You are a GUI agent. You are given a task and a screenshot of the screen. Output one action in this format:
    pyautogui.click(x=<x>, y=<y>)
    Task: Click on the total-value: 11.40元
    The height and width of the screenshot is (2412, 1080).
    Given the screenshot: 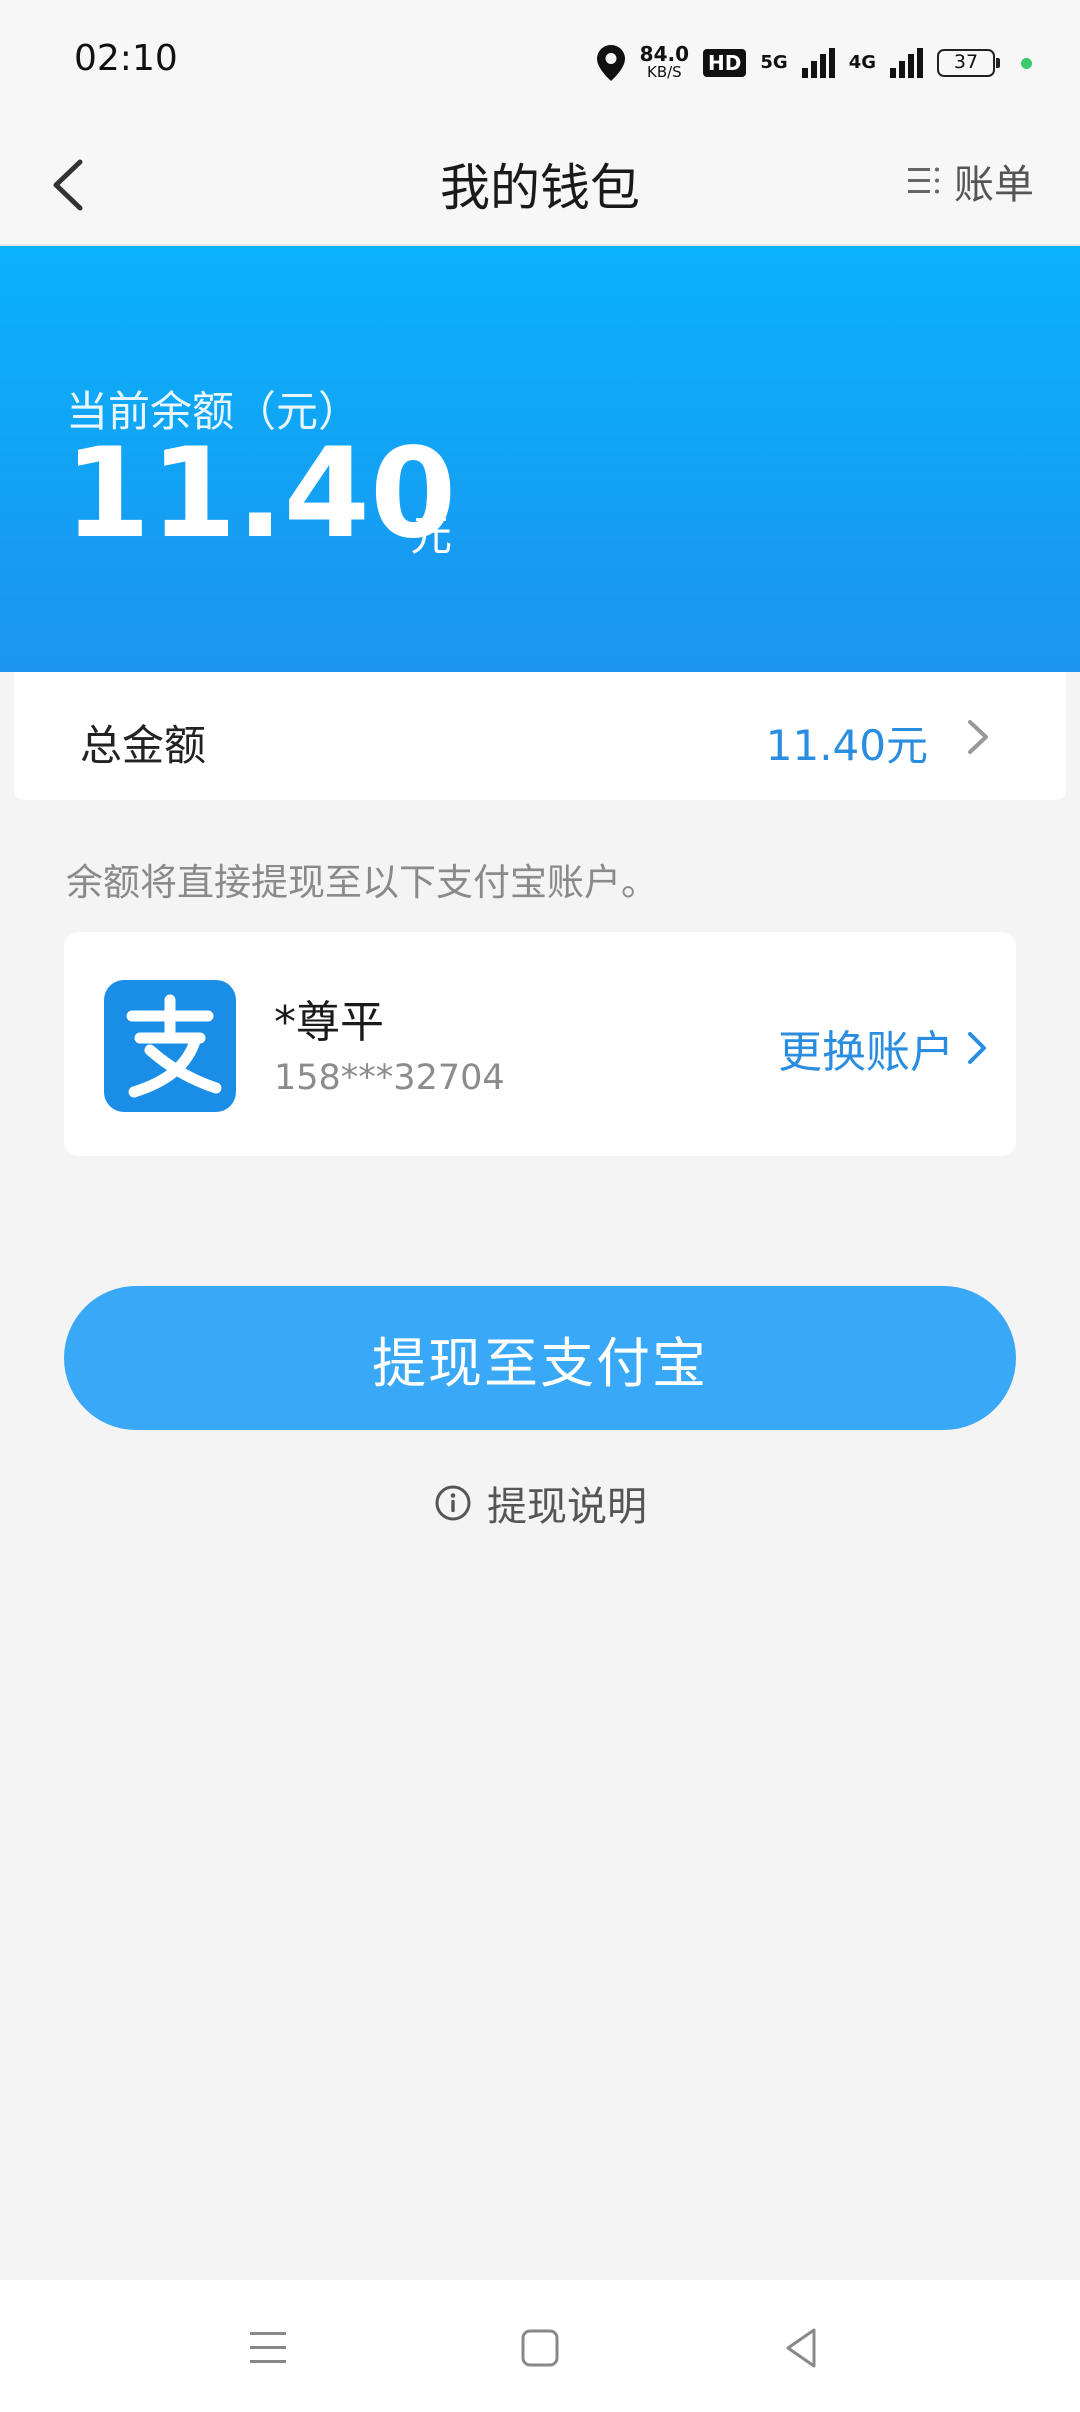 What is the action you would take?
    pyautogui.click(x=846, y=745)
    